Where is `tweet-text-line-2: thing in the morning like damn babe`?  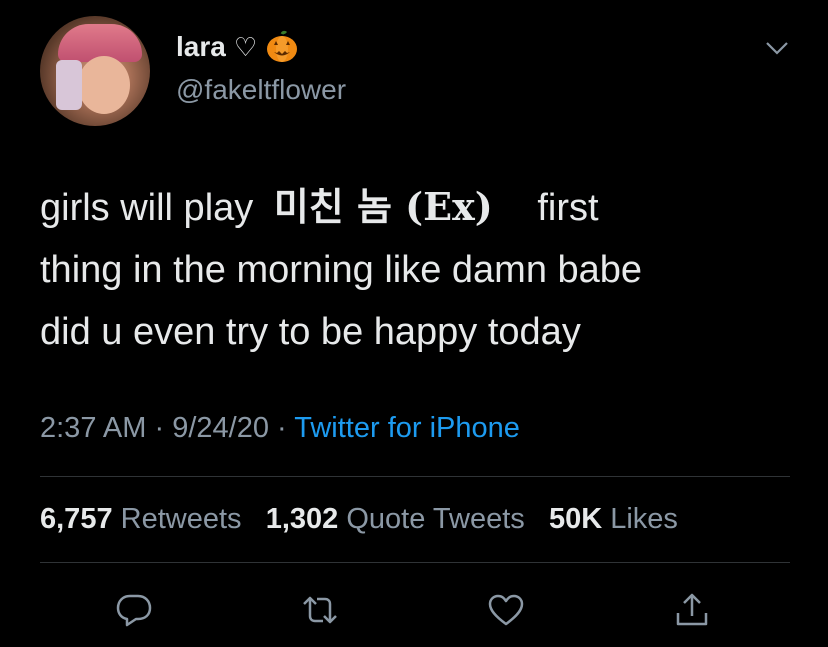 tweet-text-line-2: thing in the morning like damn babe is located at coordinates (341, 270).